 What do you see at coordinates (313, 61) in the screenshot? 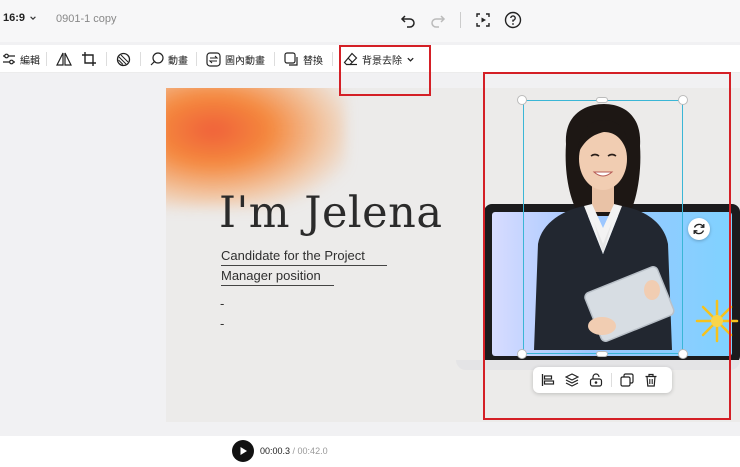
I see `replace-label: 替換` at bounding box center [313, 61].